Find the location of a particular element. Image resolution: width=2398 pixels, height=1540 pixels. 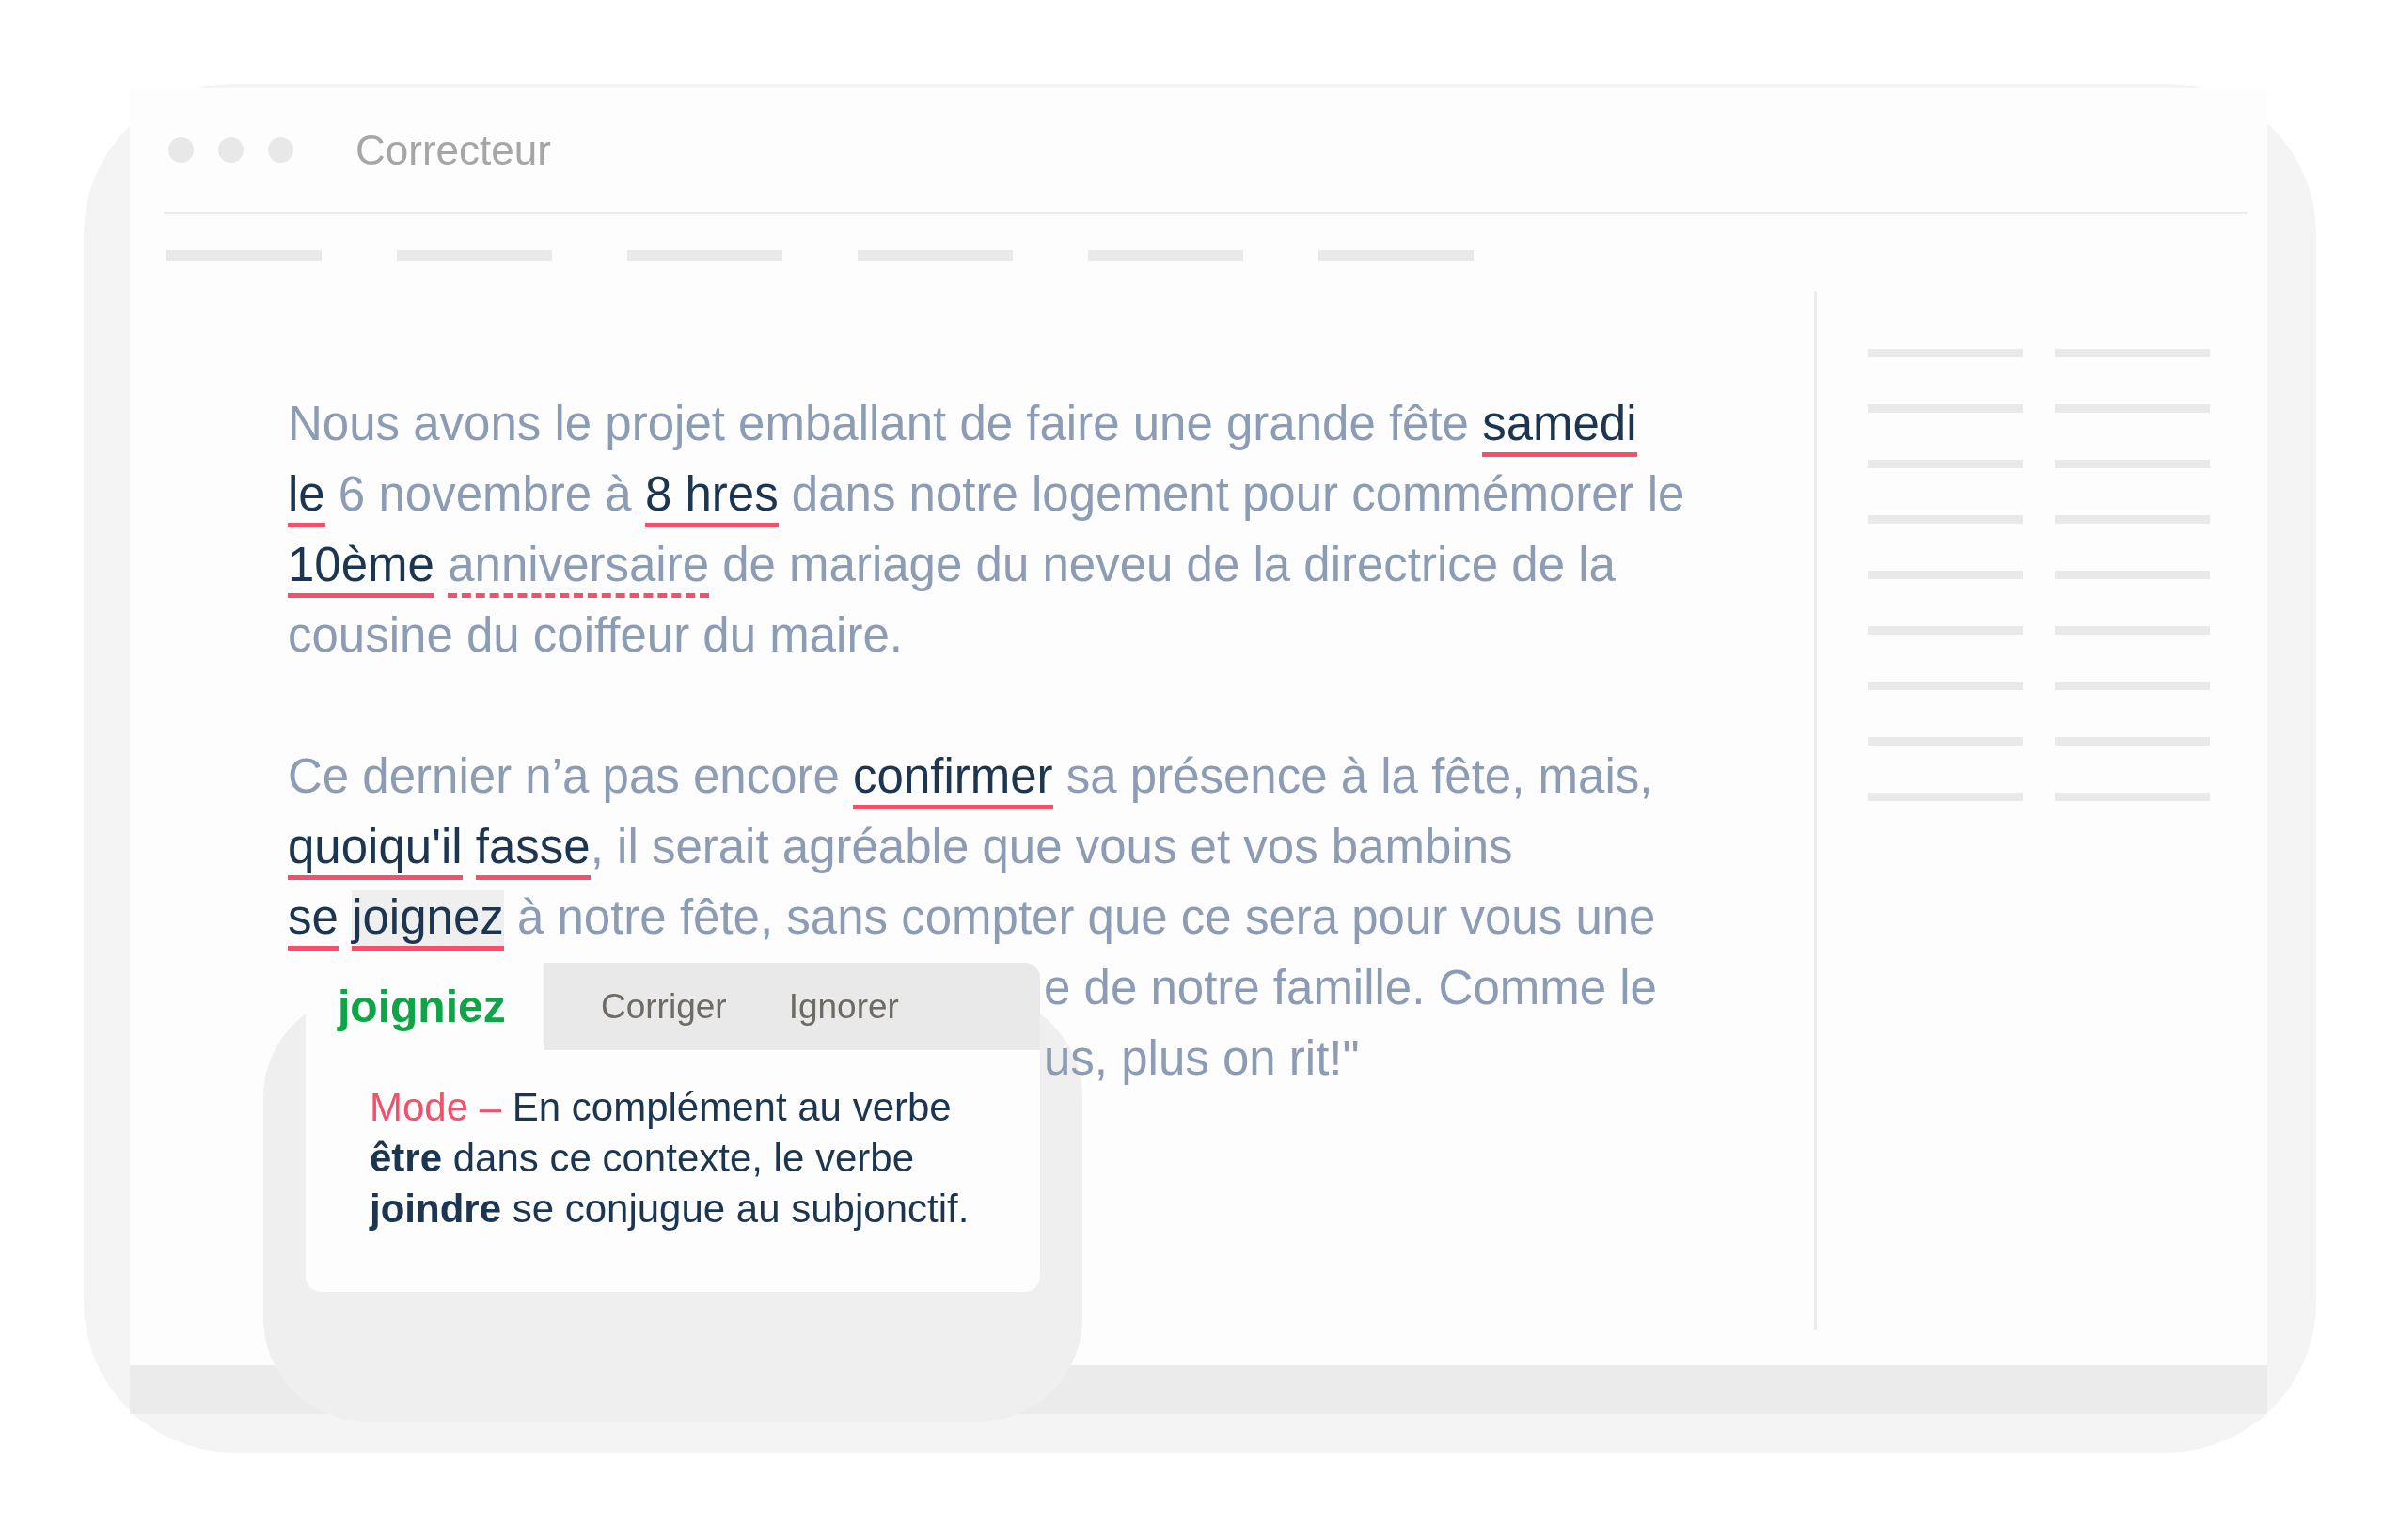

flagged-word: se is located at coordinates (314, 920).